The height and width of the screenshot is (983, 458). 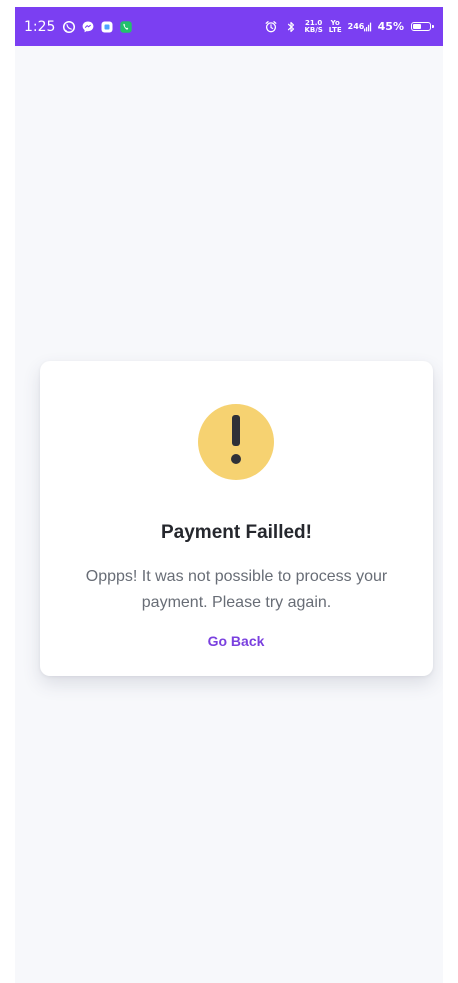 What do you see at coordinates (417, 26) in the screenshot?
I see `battery-fill` at bounding box center [417, 26].